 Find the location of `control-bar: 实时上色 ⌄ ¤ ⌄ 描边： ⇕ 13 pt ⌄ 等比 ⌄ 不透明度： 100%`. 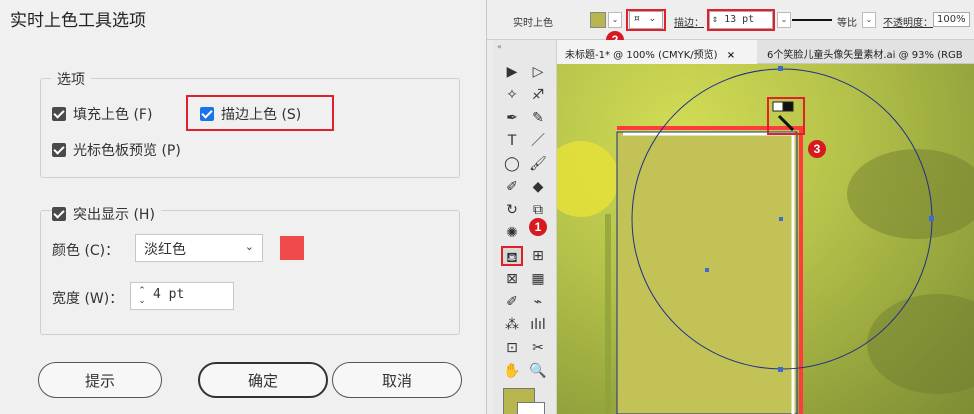

control-bar: 实时上色 ⌄ ¤ ⌄ 描边： ⇕ 13 pt ⌄ 等比 ⌄ 不透明度： 100% is located at coordinates (730, 20).